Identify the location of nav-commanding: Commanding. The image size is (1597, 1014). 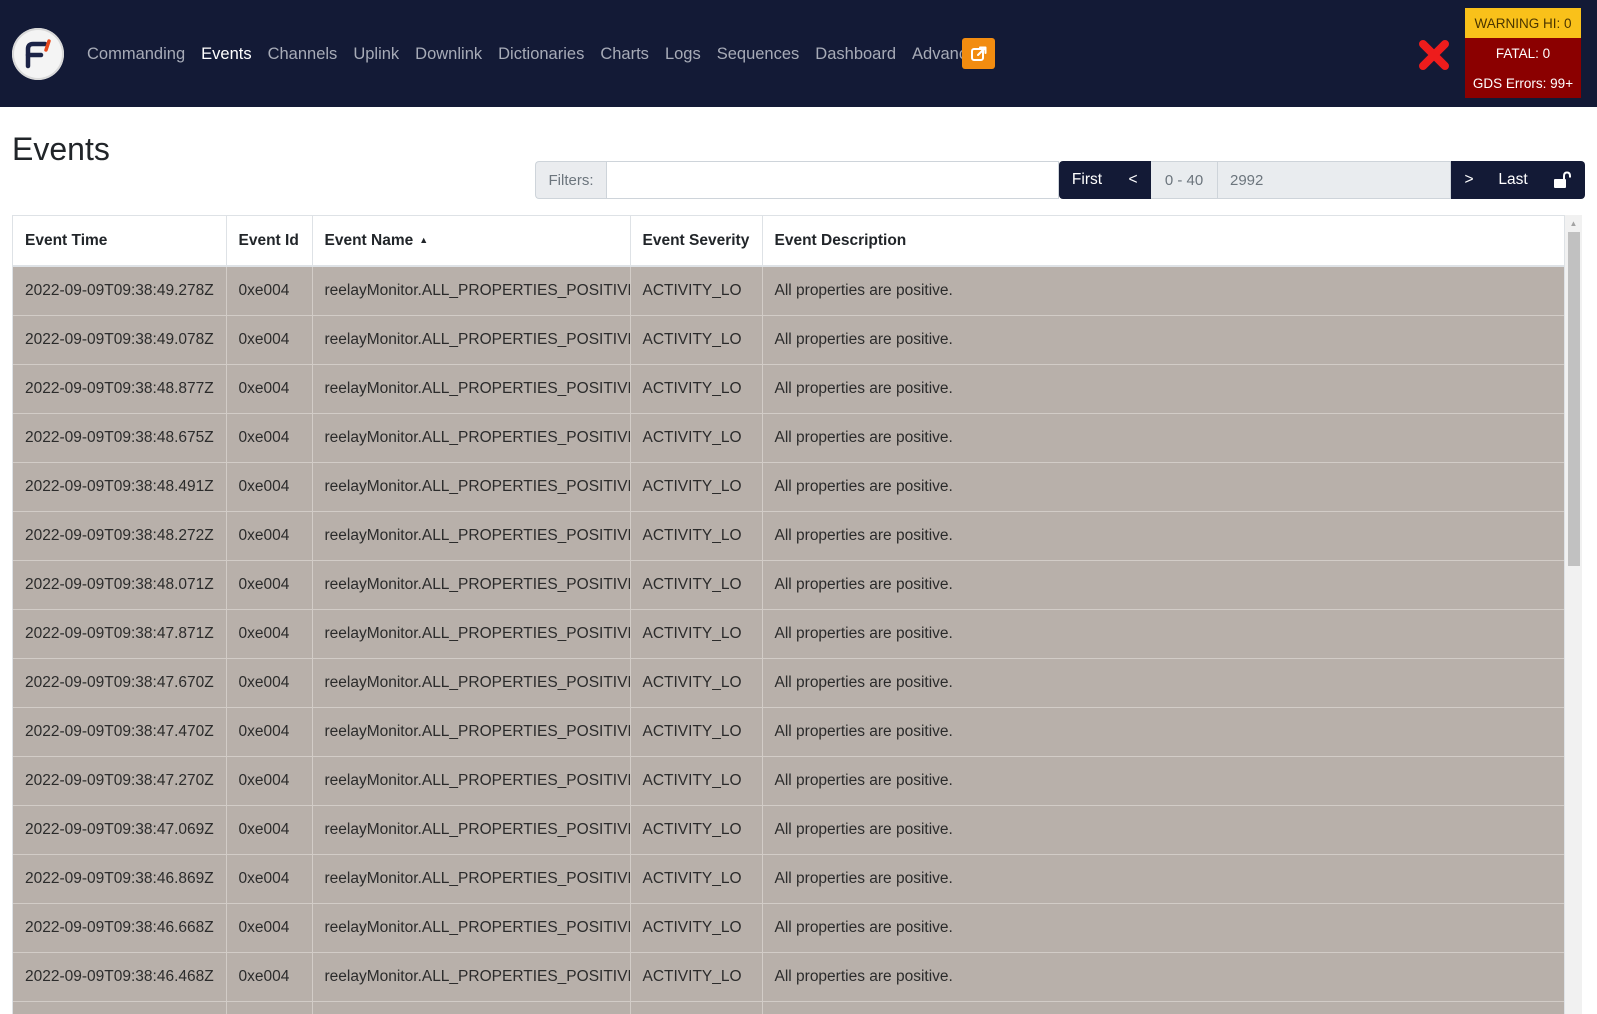
(136, 54).